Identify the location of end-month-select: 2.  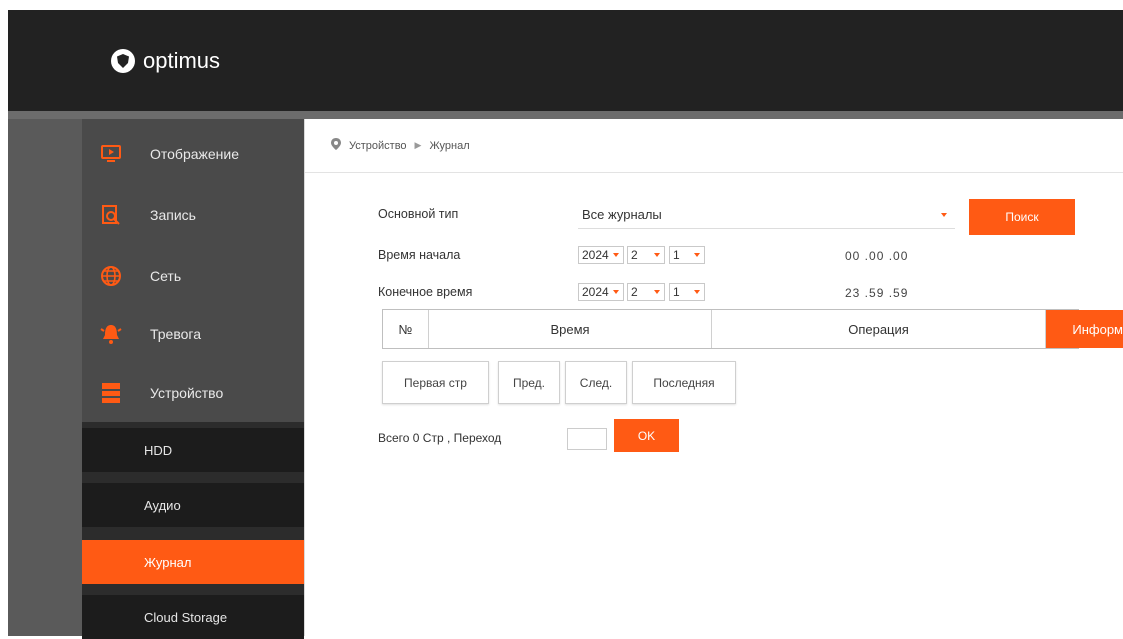
(646, 292).